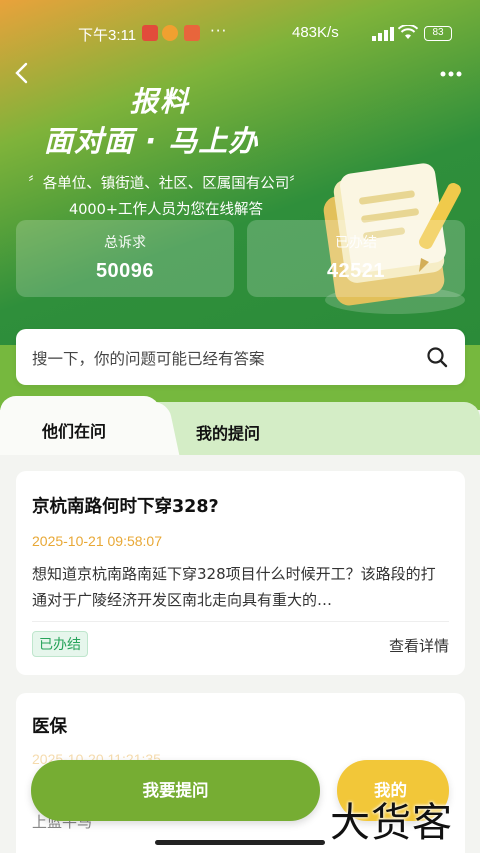  I want to click on hero-subtitle: 〞各单位、镇街道、社区、区属国有公司〞, so click(166, 184).